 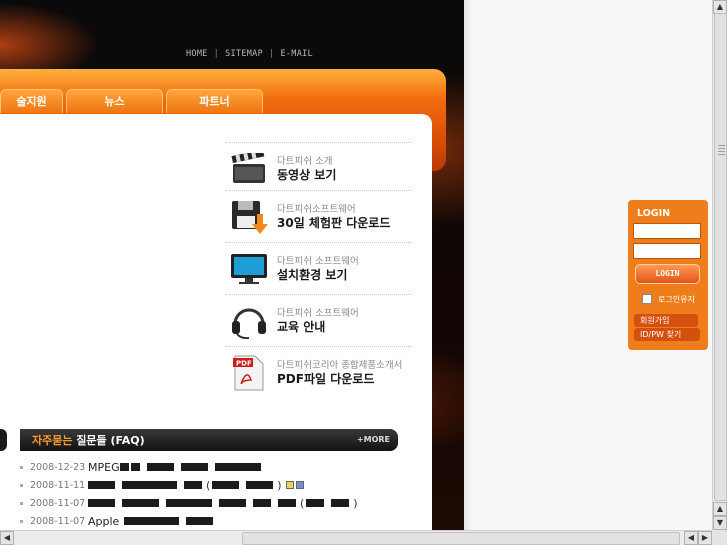 I want to click on top-nav: HOME | SITEMAP | E-MAIL, so click(x=249, y=54).